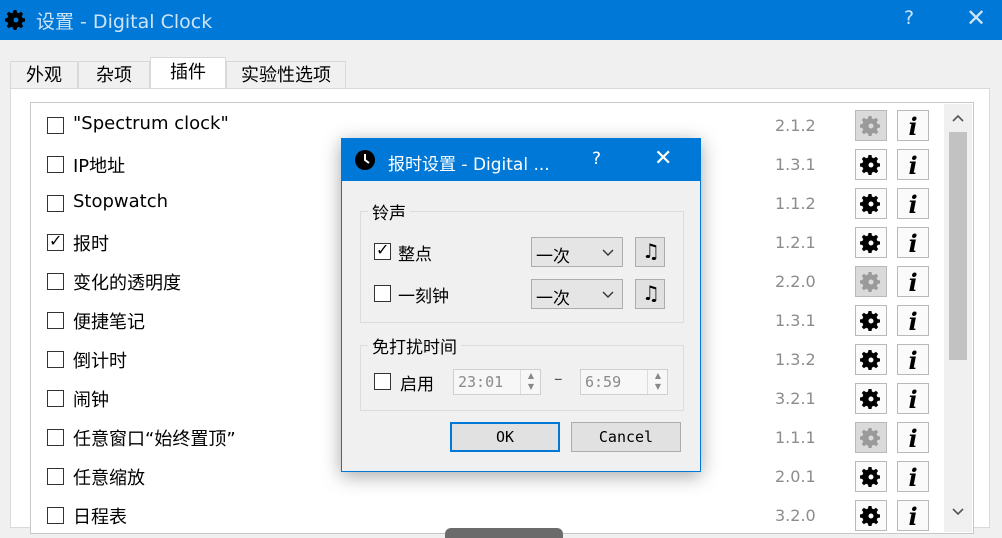 The width and height of the screenshot is (1002, 538). I want to click on plugin-version: 3.2.0, so click(795, 515).